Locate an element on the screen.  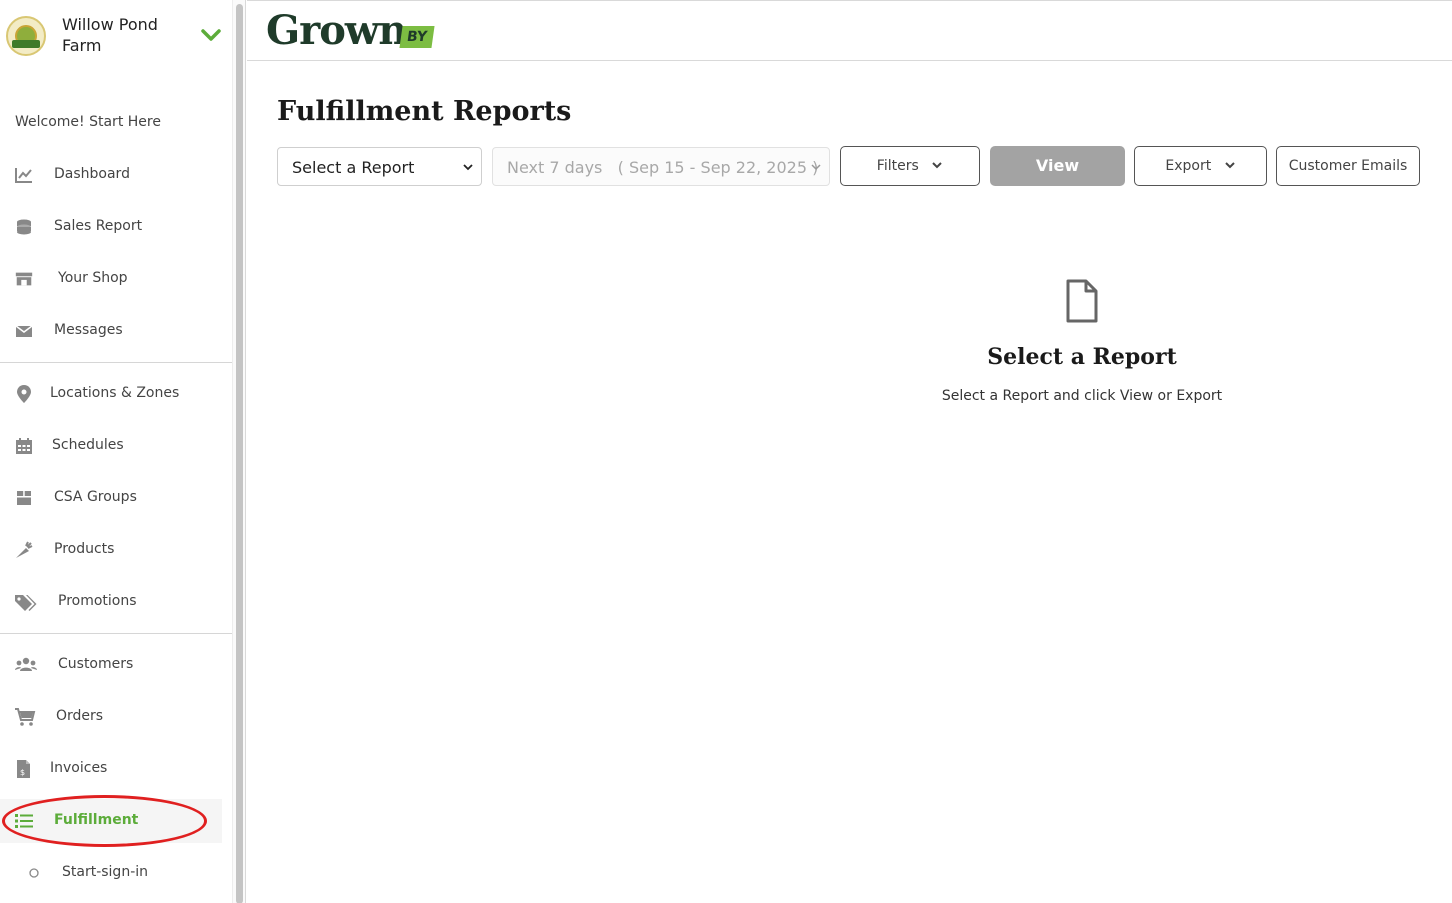
sidebar-item-fulfillment: Fulfillment is located at coordinates (111, 821).